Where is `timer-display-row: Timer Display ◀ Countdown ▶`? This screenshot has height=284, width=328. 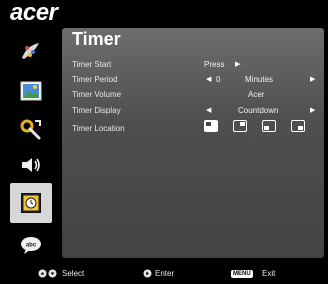
timer-display-row: Timer Display ◀ Countdown ▶ is located at coordinates (197, 111).